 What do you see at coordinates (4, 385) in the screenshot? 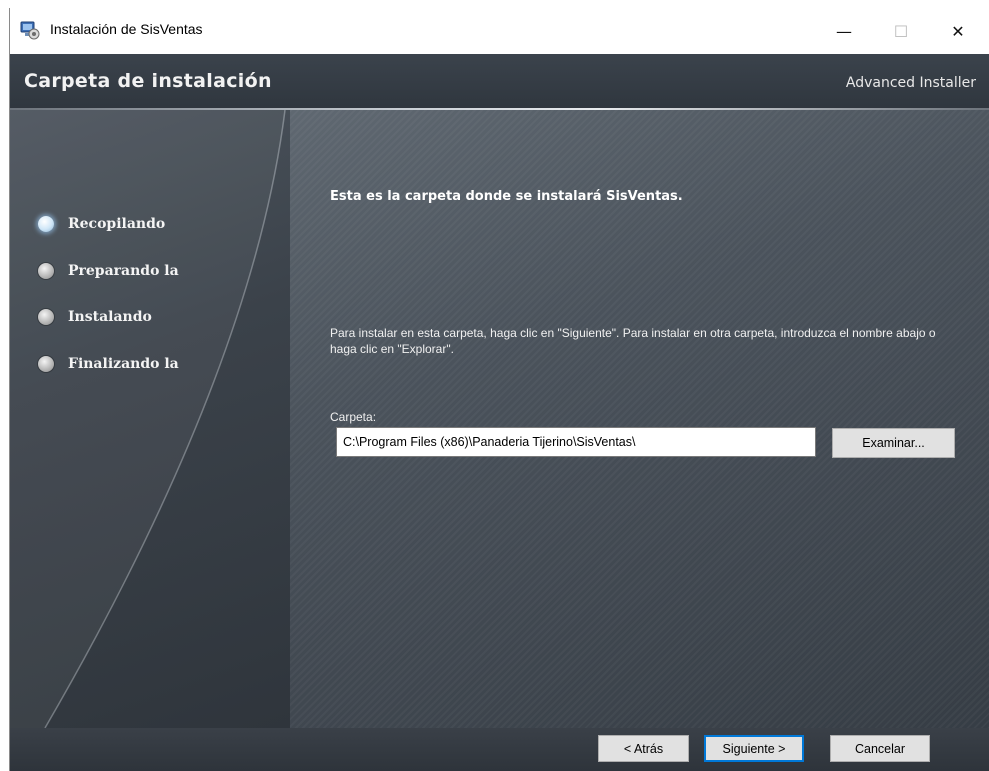
I see `background-edge` at bounding box center [4, 385].